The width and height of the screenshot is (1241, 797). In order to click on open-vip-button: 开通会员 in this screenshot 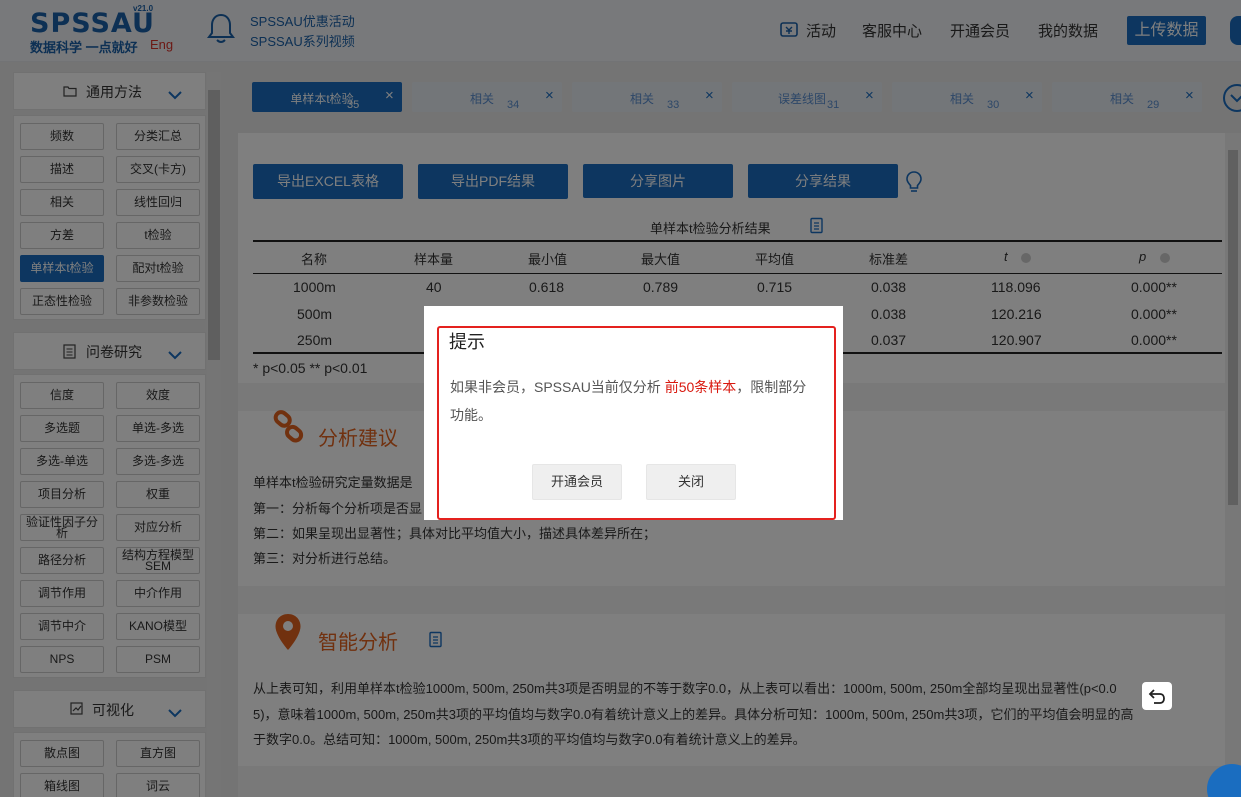, I will do `click(577, 482)`.